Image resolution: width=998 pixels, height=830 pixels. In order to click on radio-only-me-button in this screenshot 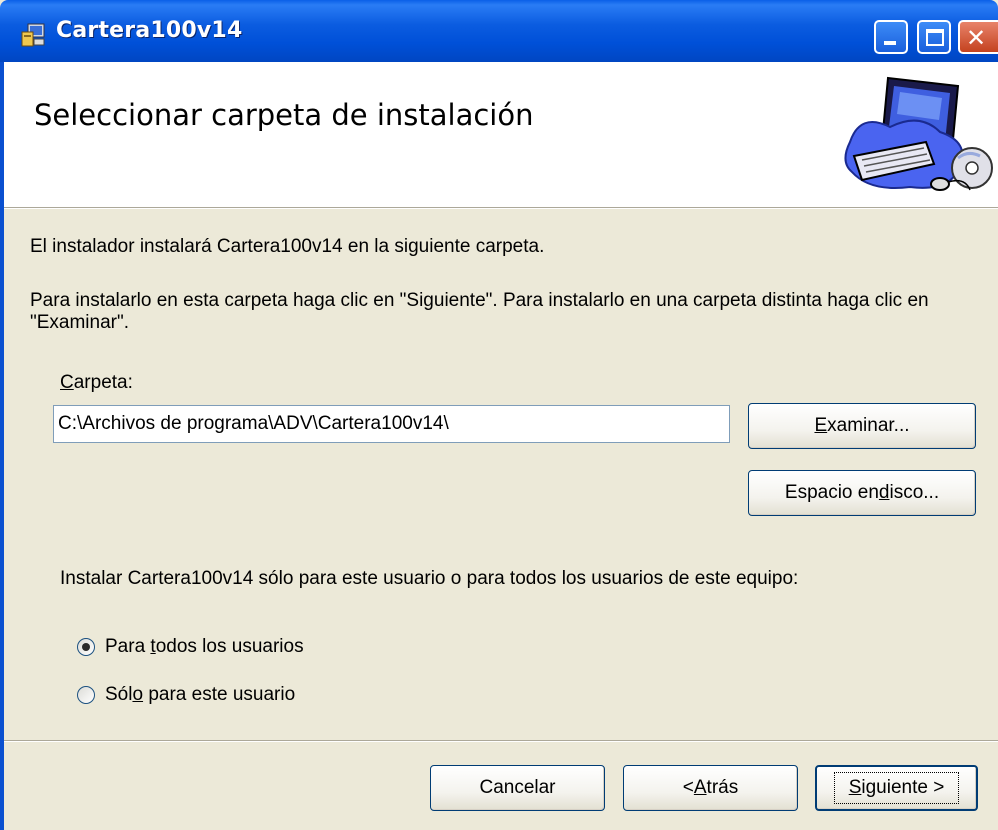, I will do `click(86, 695)`.